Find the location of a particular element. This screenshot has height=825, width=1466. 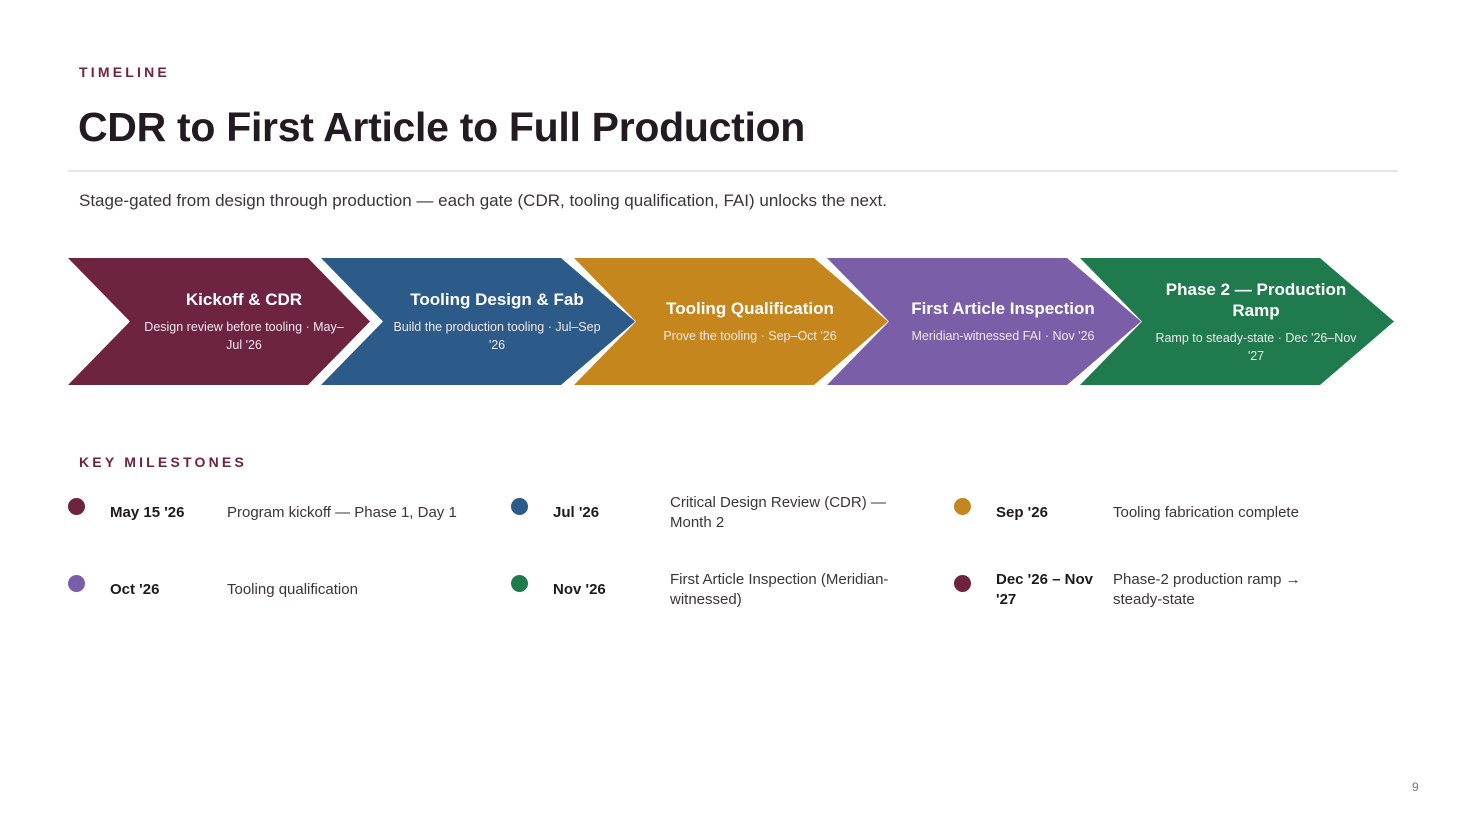

phase-desc: Meridian-witnessed FAI · Nov '26 is located at coordinates (1003, 336).